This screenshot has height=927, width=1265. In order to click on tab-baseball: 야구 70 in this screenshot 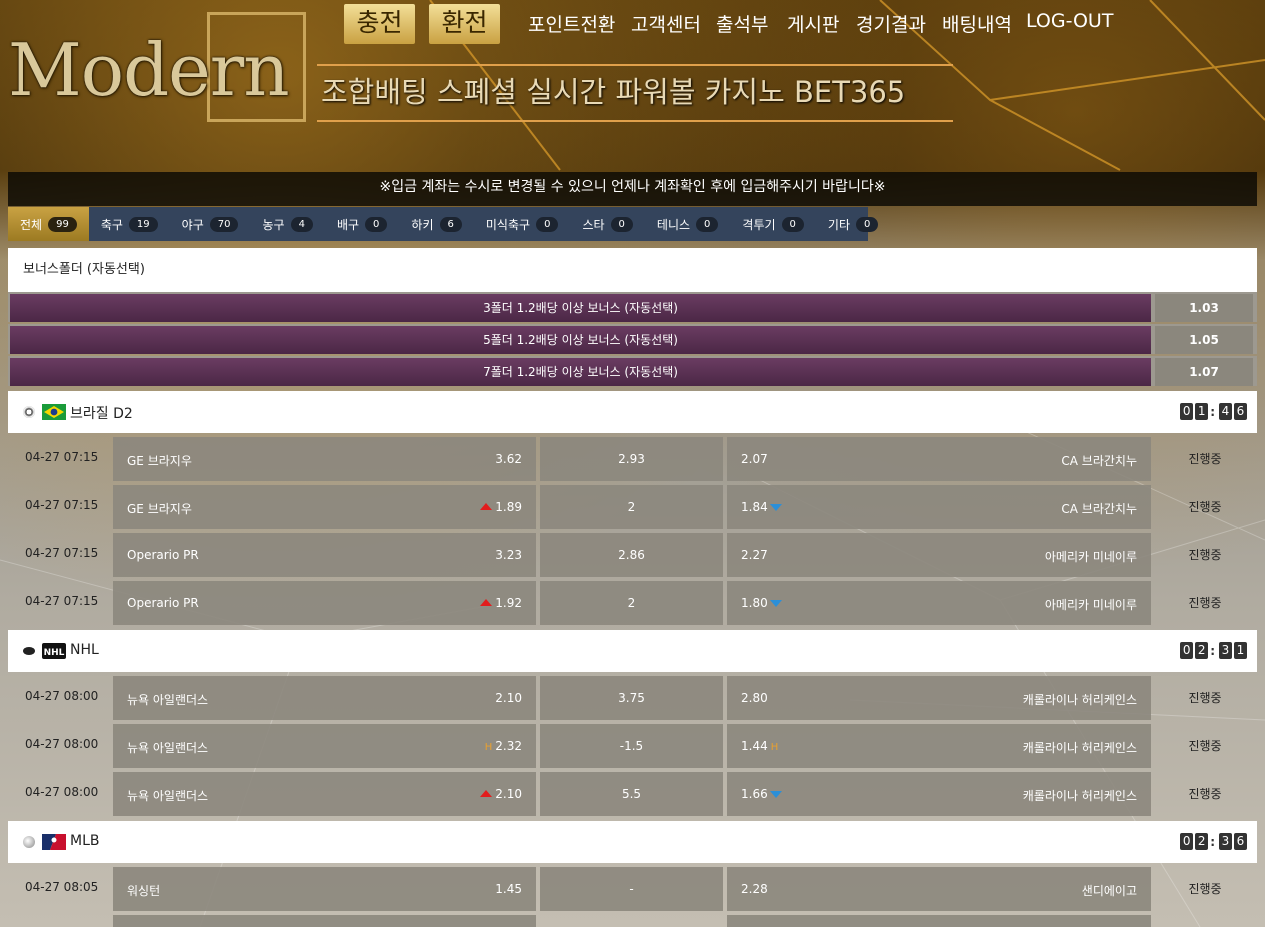, I will do `click(210, 224)`.